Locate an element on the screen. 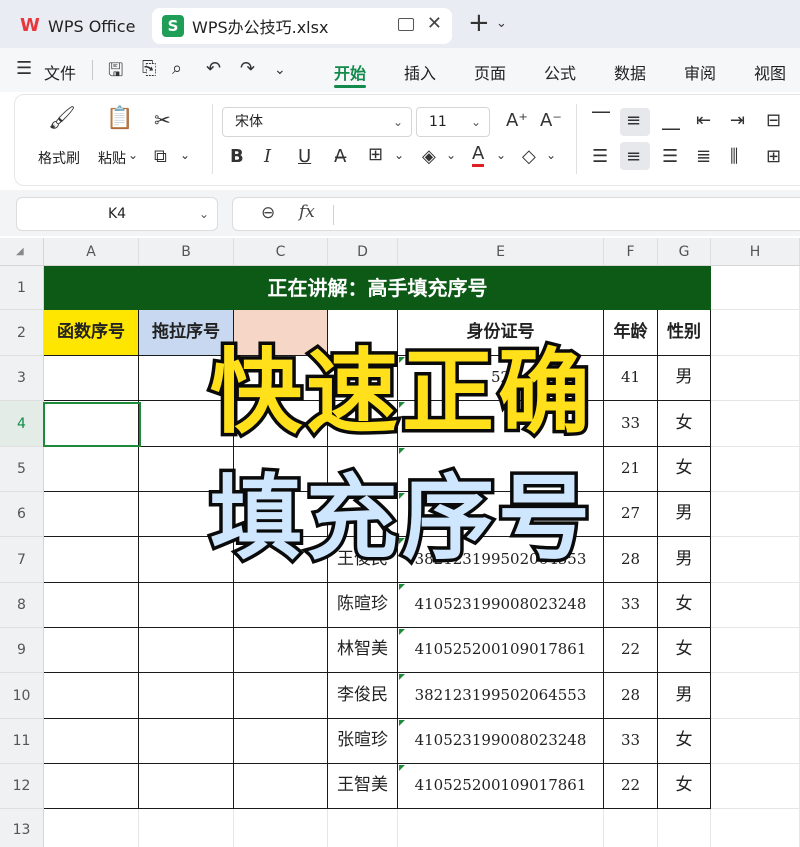 The height and width of the screenshot is (847, 800). header-cell-f: 年龄 is located at coordinates (631, 333).